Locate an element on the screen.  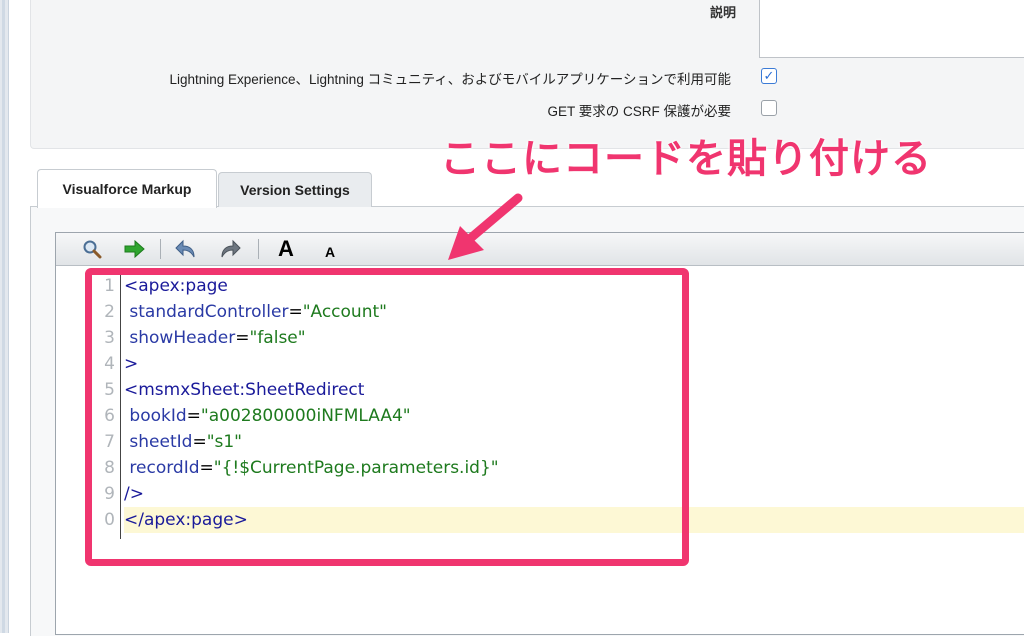
description-label: 説明 is located at coordinates (722, 12).